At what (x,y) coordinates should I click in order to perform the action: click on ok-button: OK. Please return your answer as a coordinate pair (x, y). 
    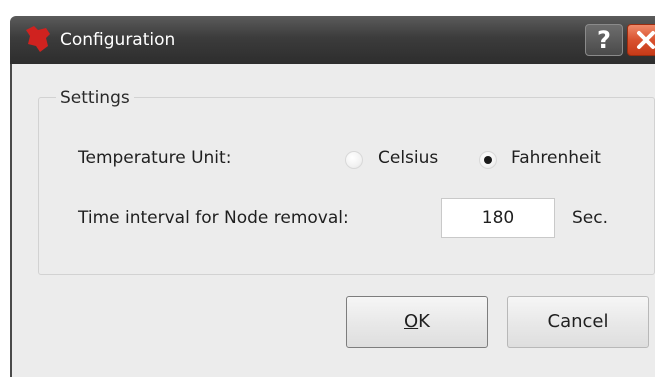
    Looking at the image, I should click on (417, 322).